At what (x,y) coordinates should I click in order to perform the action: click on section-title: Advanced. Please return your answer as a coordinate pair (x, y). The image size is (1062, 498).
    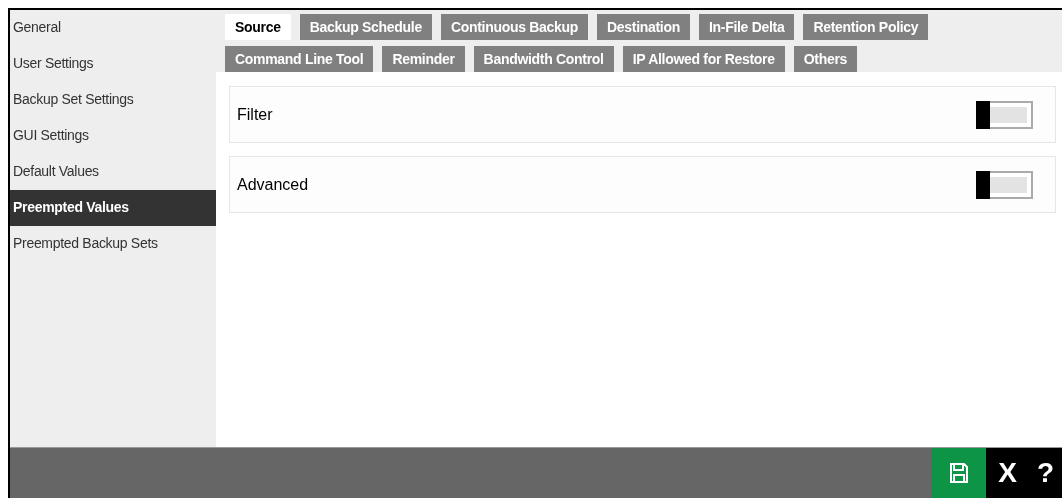
    Looking at the image, I should click on (273, 184).